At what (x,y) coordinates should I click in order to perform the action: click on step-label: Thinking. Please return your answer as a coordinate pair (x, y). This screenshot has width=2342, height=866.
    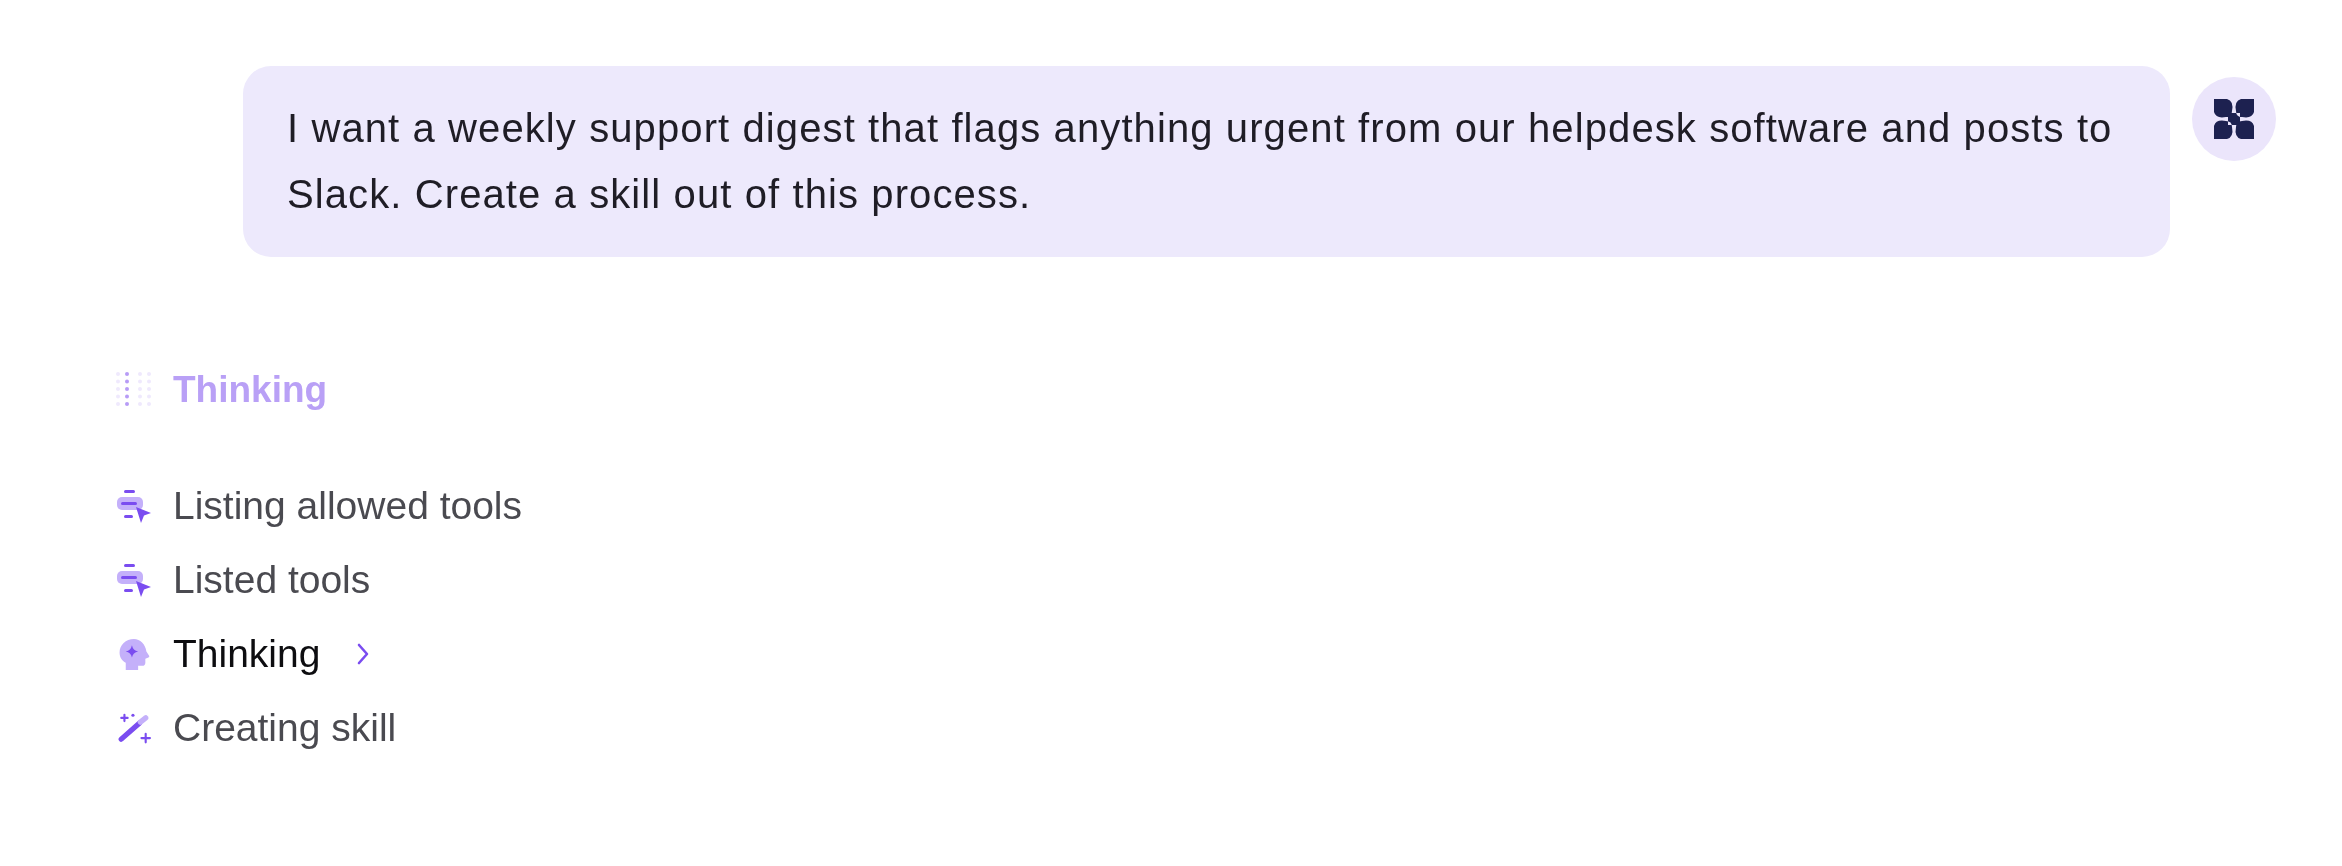
    Looking at the image, I should click on (247, 654).